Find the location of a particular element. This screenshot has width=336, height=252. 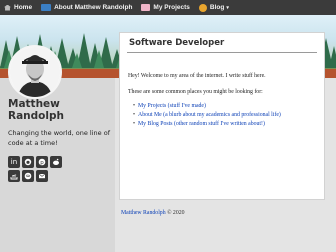

avatar is located at coordinates (35, 72).